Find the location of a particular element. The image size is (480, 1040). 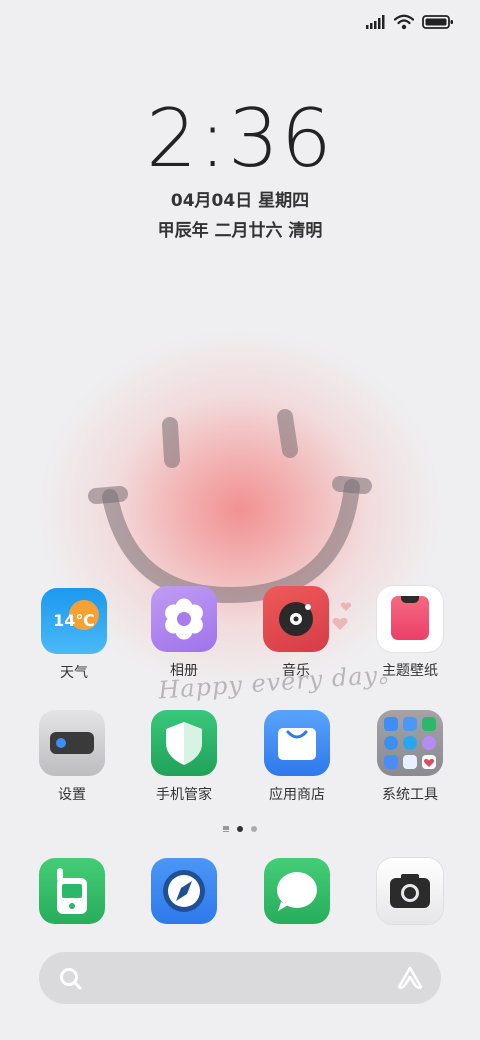

signal-icon is located at coordinates (375, 22).